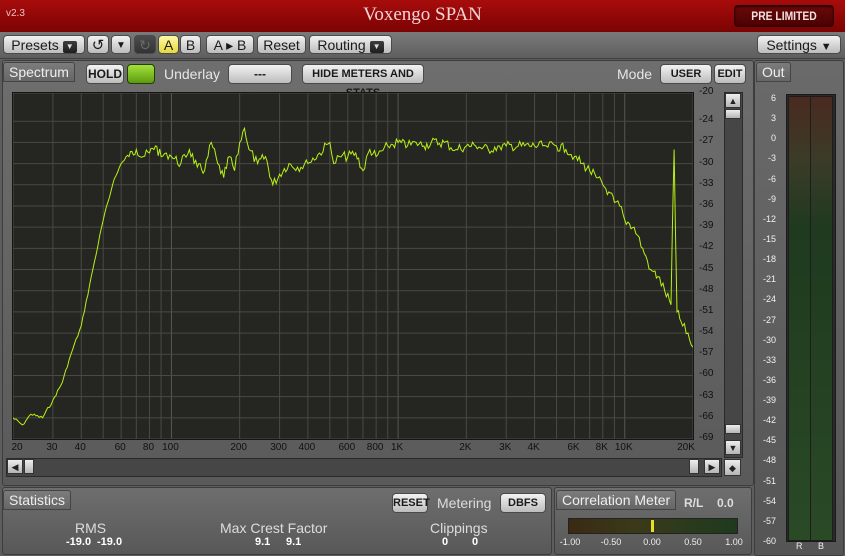  Describe the element at coordinates (17, 447) in the screenshot. I see `x-tick-label: 20` at that location.